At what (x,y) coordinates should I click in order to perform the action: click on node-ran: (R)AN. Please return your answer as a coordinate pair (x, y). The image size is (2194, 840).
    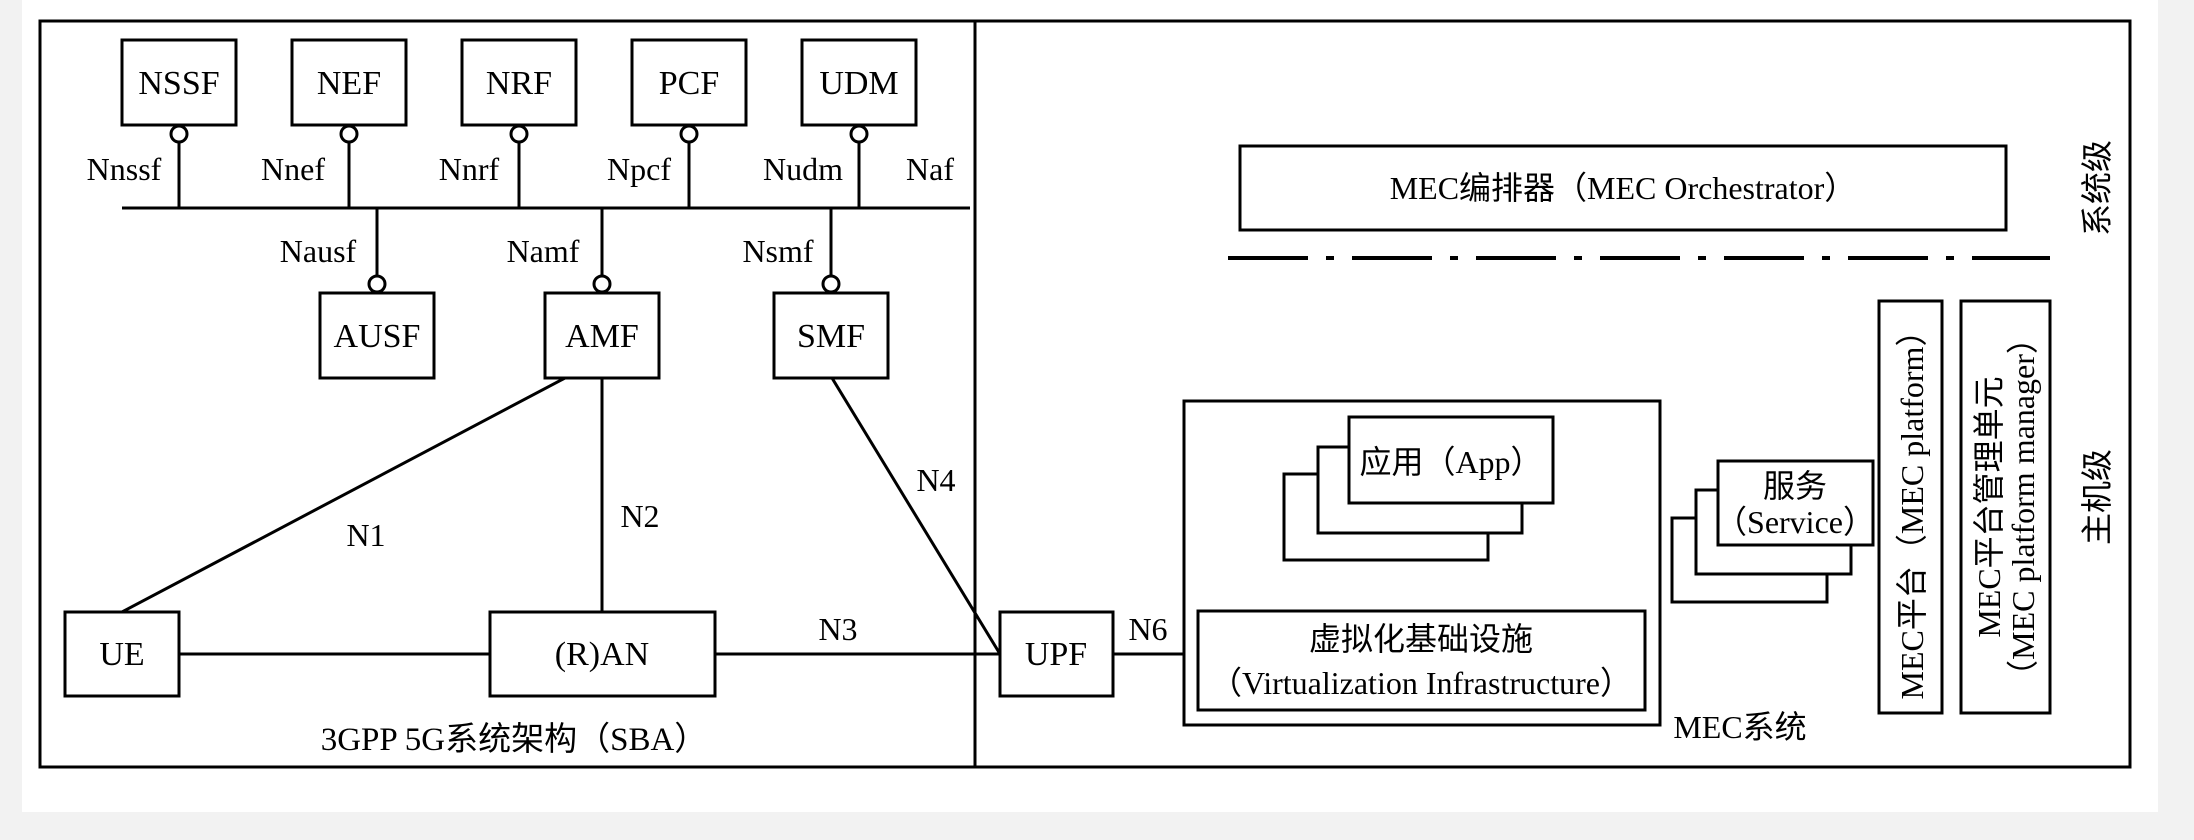
    Looking at the image, I should click on (602, 654).